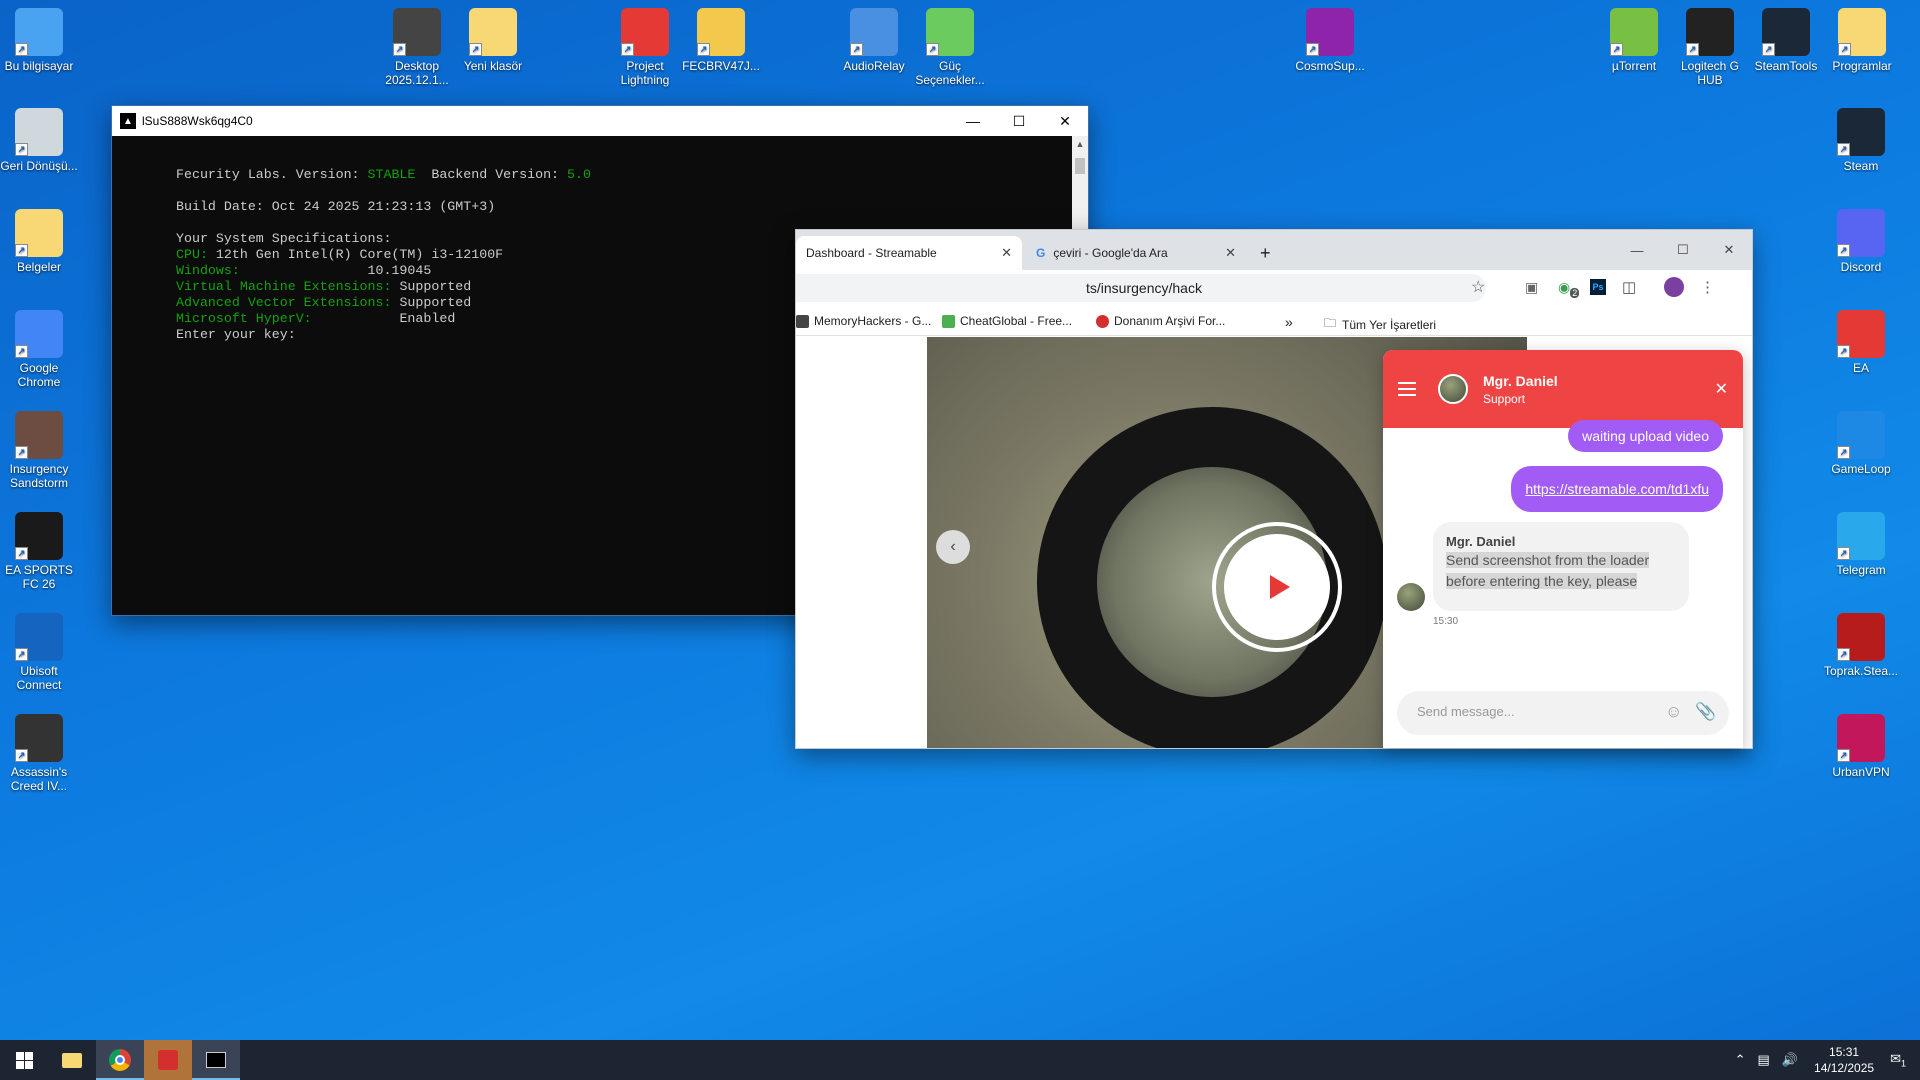 Image resolution: width=1920 pixels, height=1080 pixels. What do you see at coordinates (600, 121) in the screenshot?
I see `console-titlebar: ▲ lSuS888Wsk6qg4C0 — ☐ ✕` at bounding box center [600, 121].